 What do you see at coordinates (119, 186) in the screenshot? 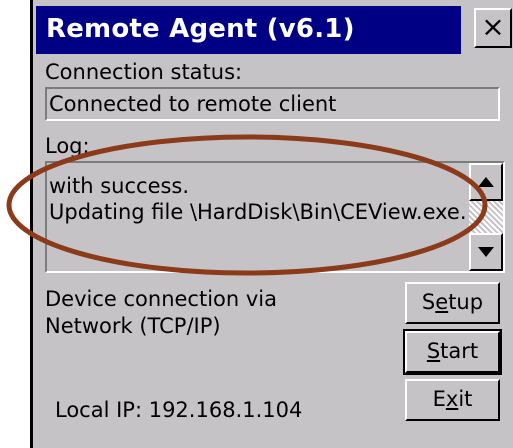
I see `log-line: with success.` at bounding box center [119, 186].